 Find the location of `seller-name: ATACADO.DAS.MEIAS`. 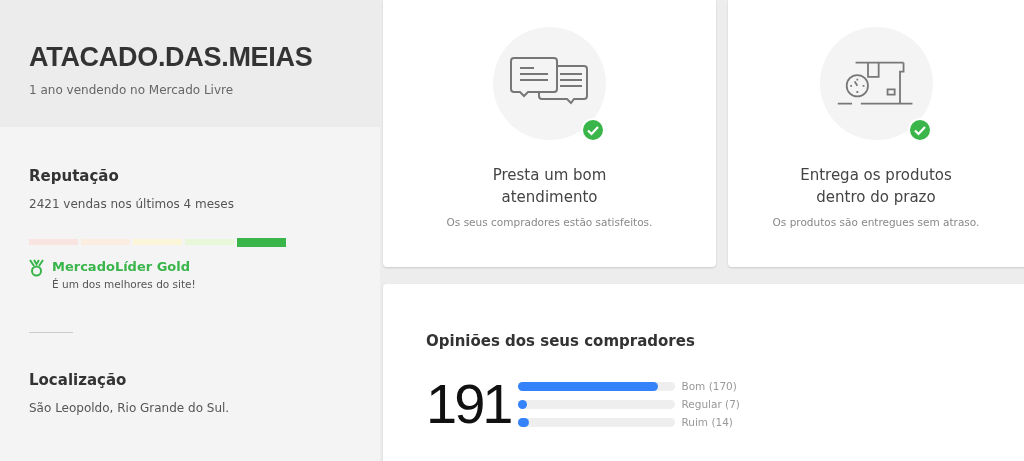

seller-name: ATACADO.DAS.MEIAS is located at coordinates (171, 57).